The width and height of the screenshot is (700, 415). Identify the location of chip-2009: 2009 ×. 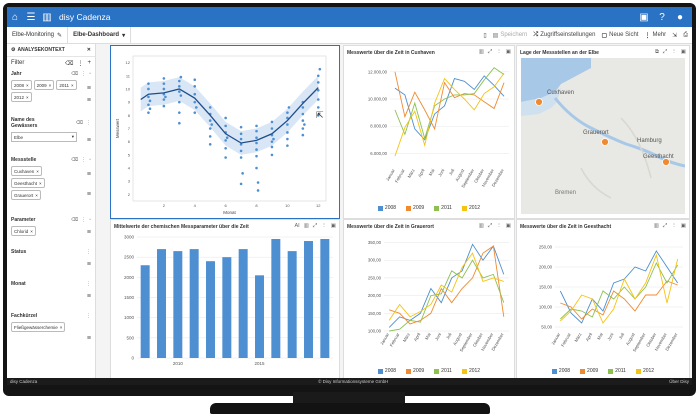
(44, 85).